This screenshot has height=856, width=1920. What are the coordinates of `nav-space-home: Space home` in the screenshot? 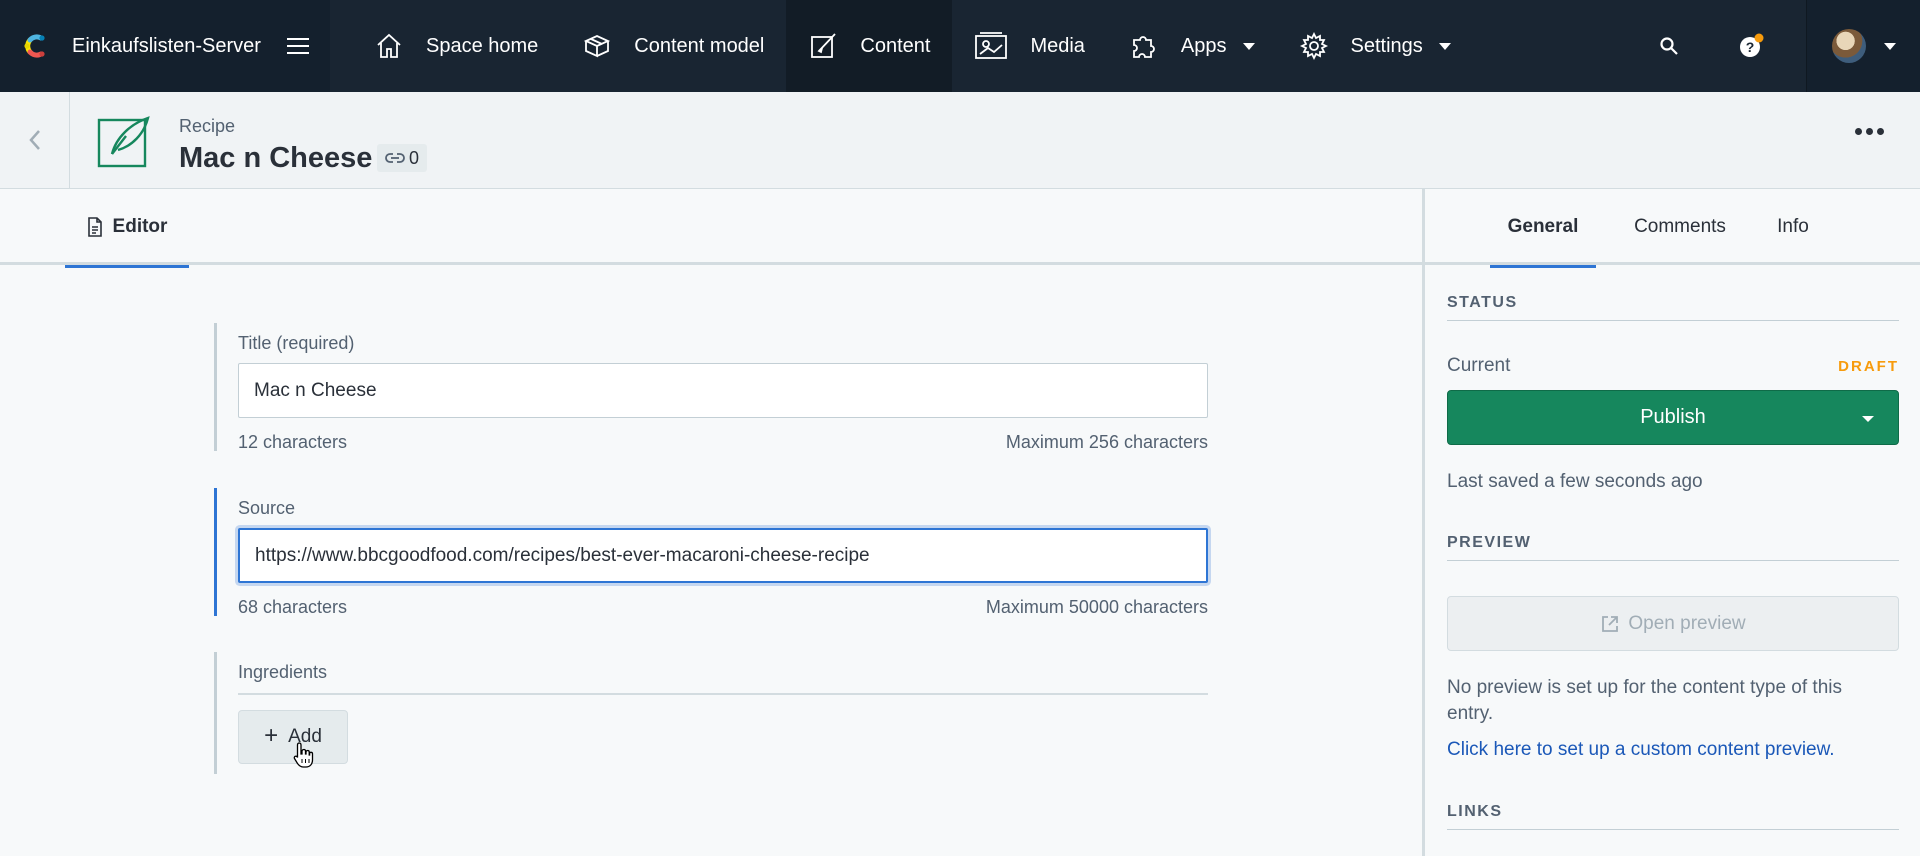 It's located at (445, 46).